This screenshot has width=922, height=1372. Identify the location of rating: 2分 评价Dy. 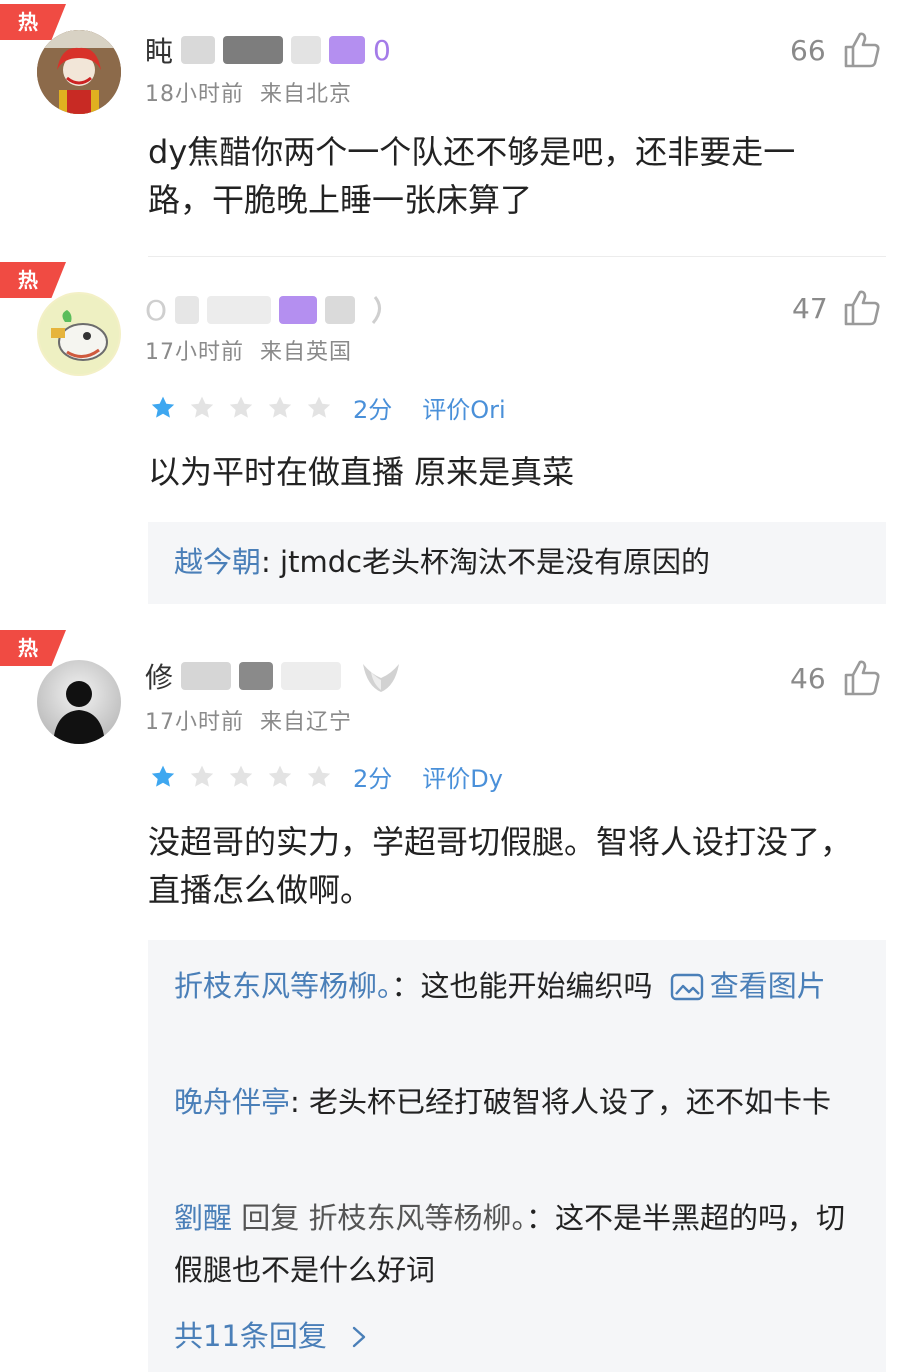
(326, 776).